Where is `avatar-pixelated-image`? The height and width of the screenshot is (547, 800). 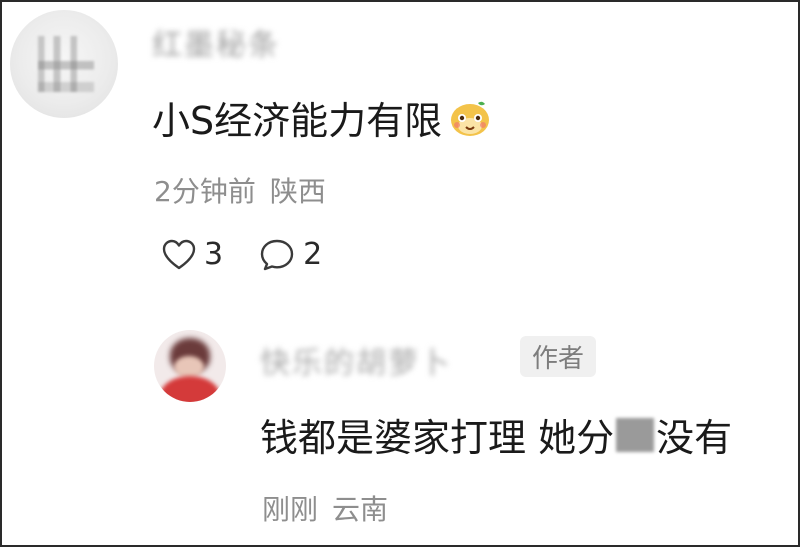
avatar-pixelated-image is located at coordinates (66, 64).